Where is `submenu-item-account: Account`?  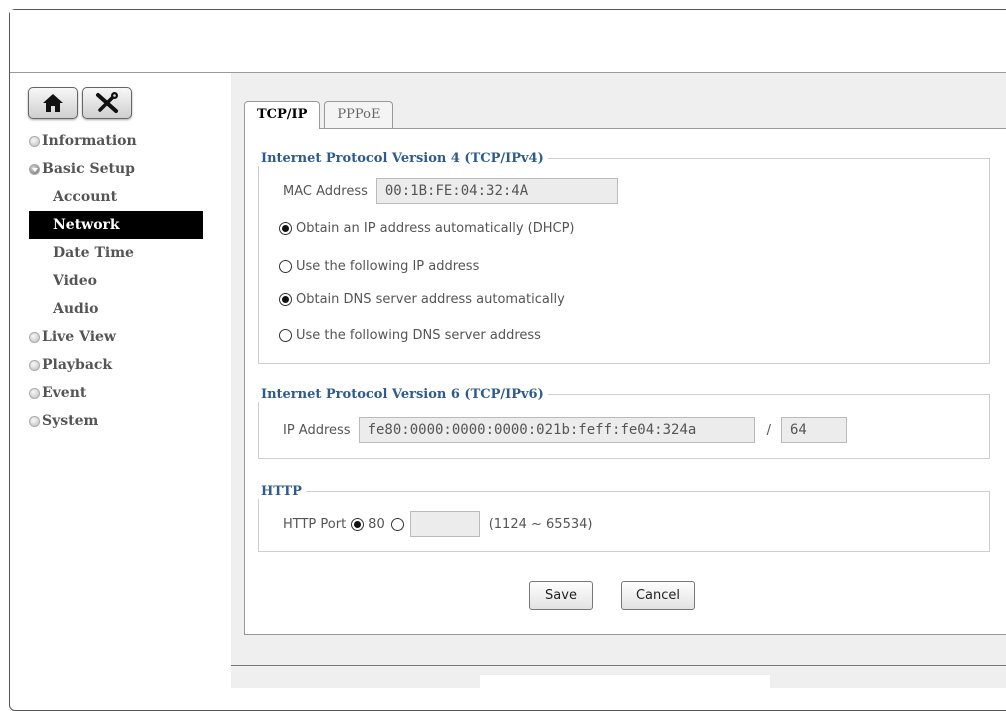
submenu-item-account: Account is located at coordinates (116, 197).